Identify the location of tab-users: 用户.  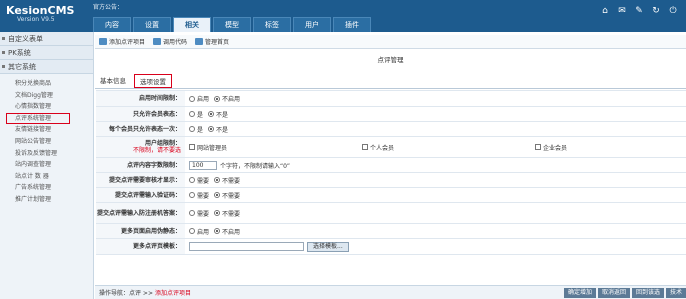
(312, 24).